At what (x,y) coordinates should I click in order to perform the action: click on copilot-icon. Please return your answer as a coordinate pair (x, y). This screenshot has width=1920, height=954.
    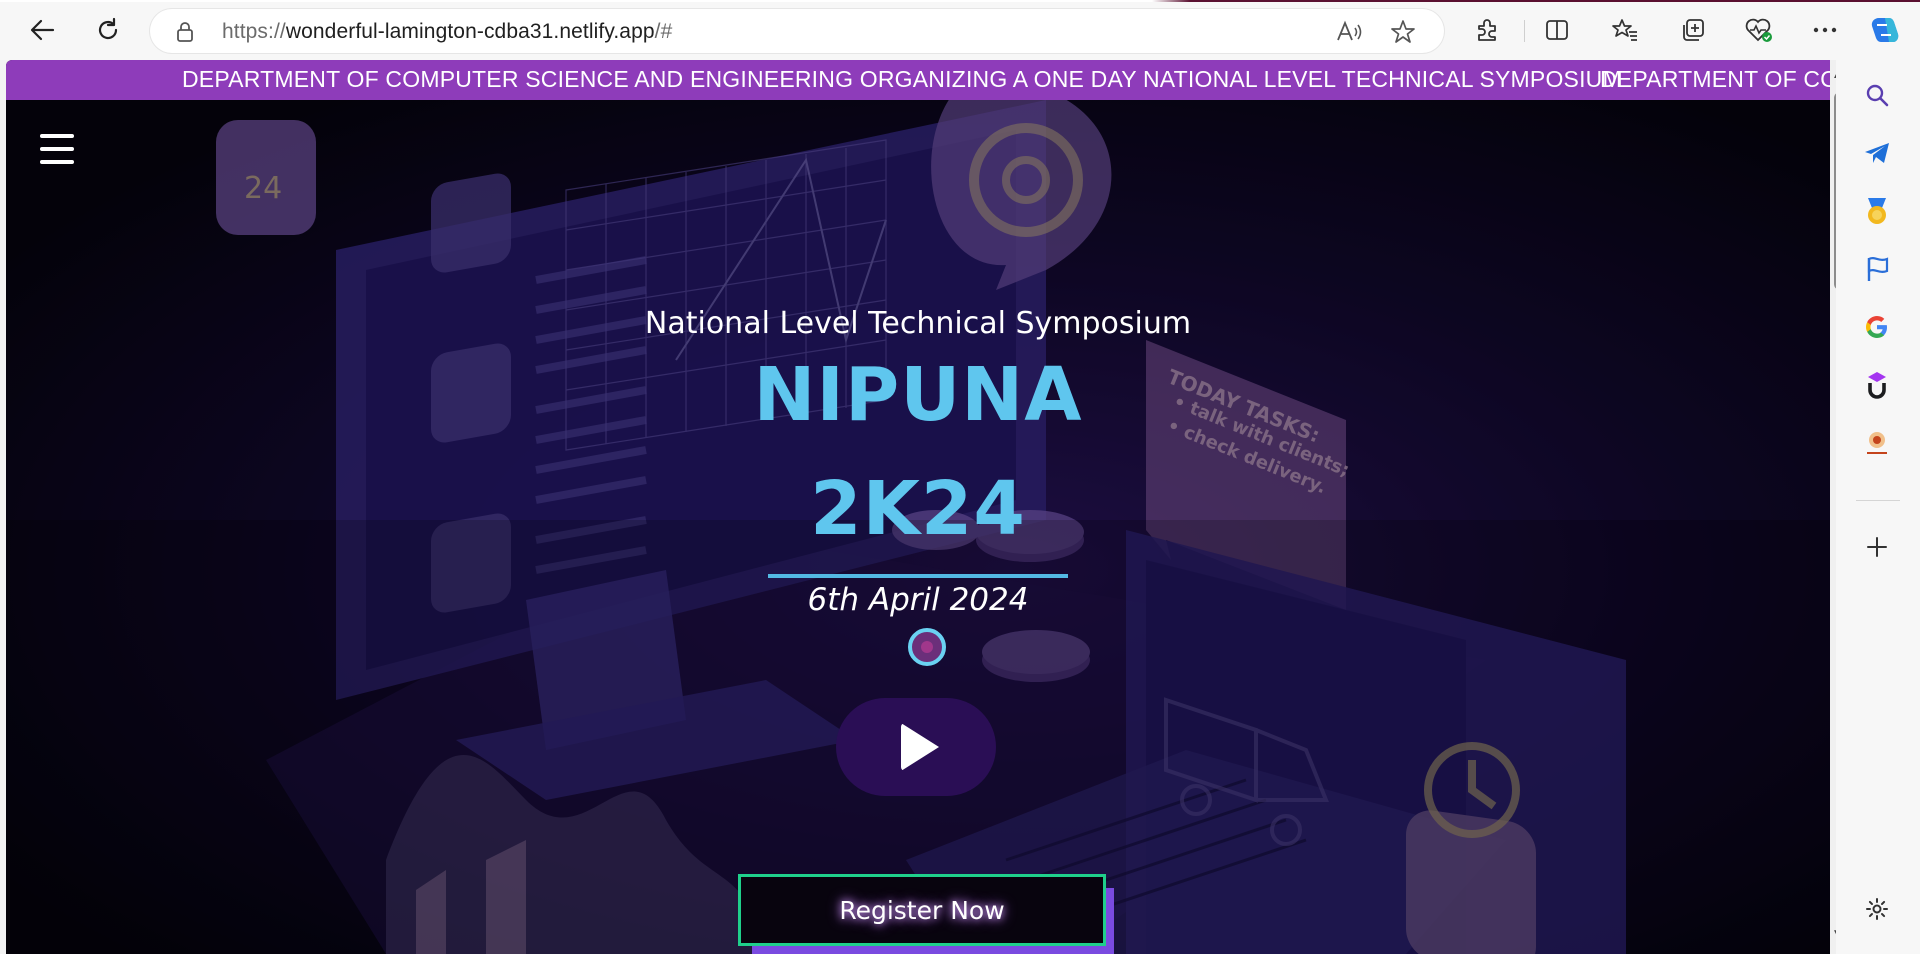
    Looking at the image, I should click on (1885, 30).